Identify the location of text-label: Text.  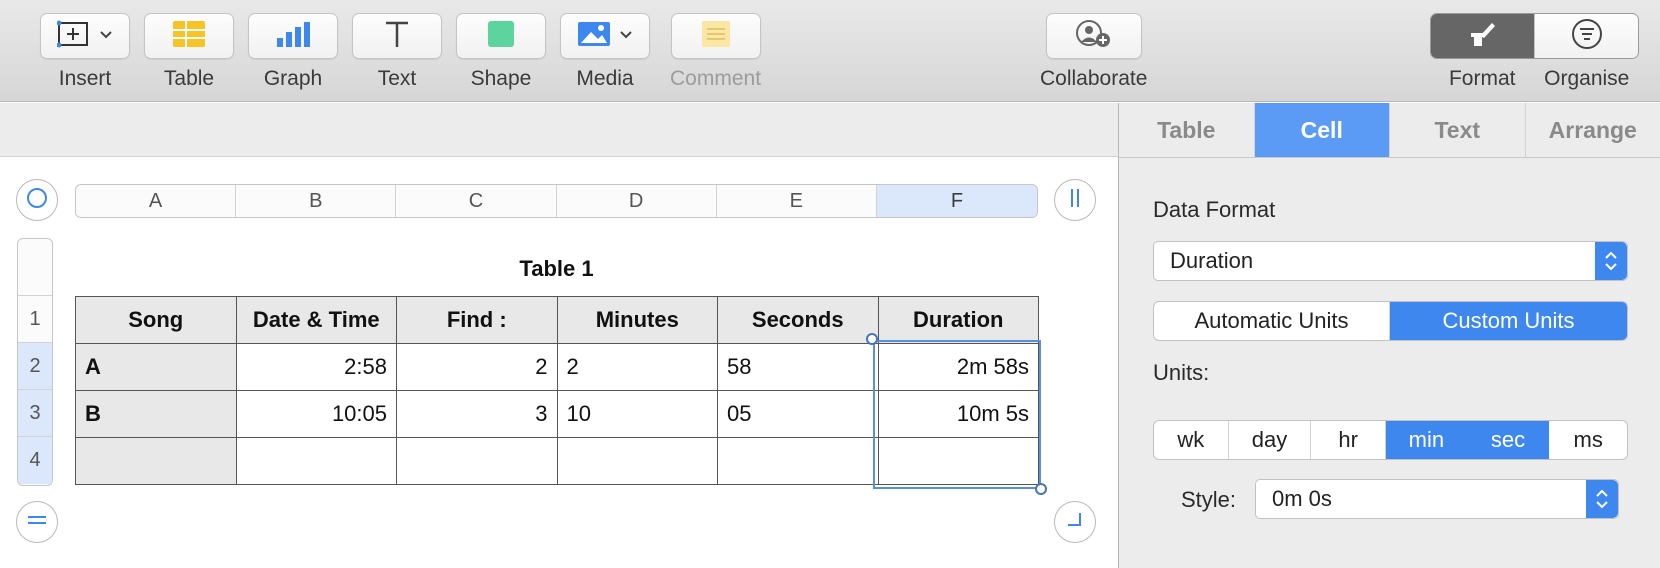
(397, 78).